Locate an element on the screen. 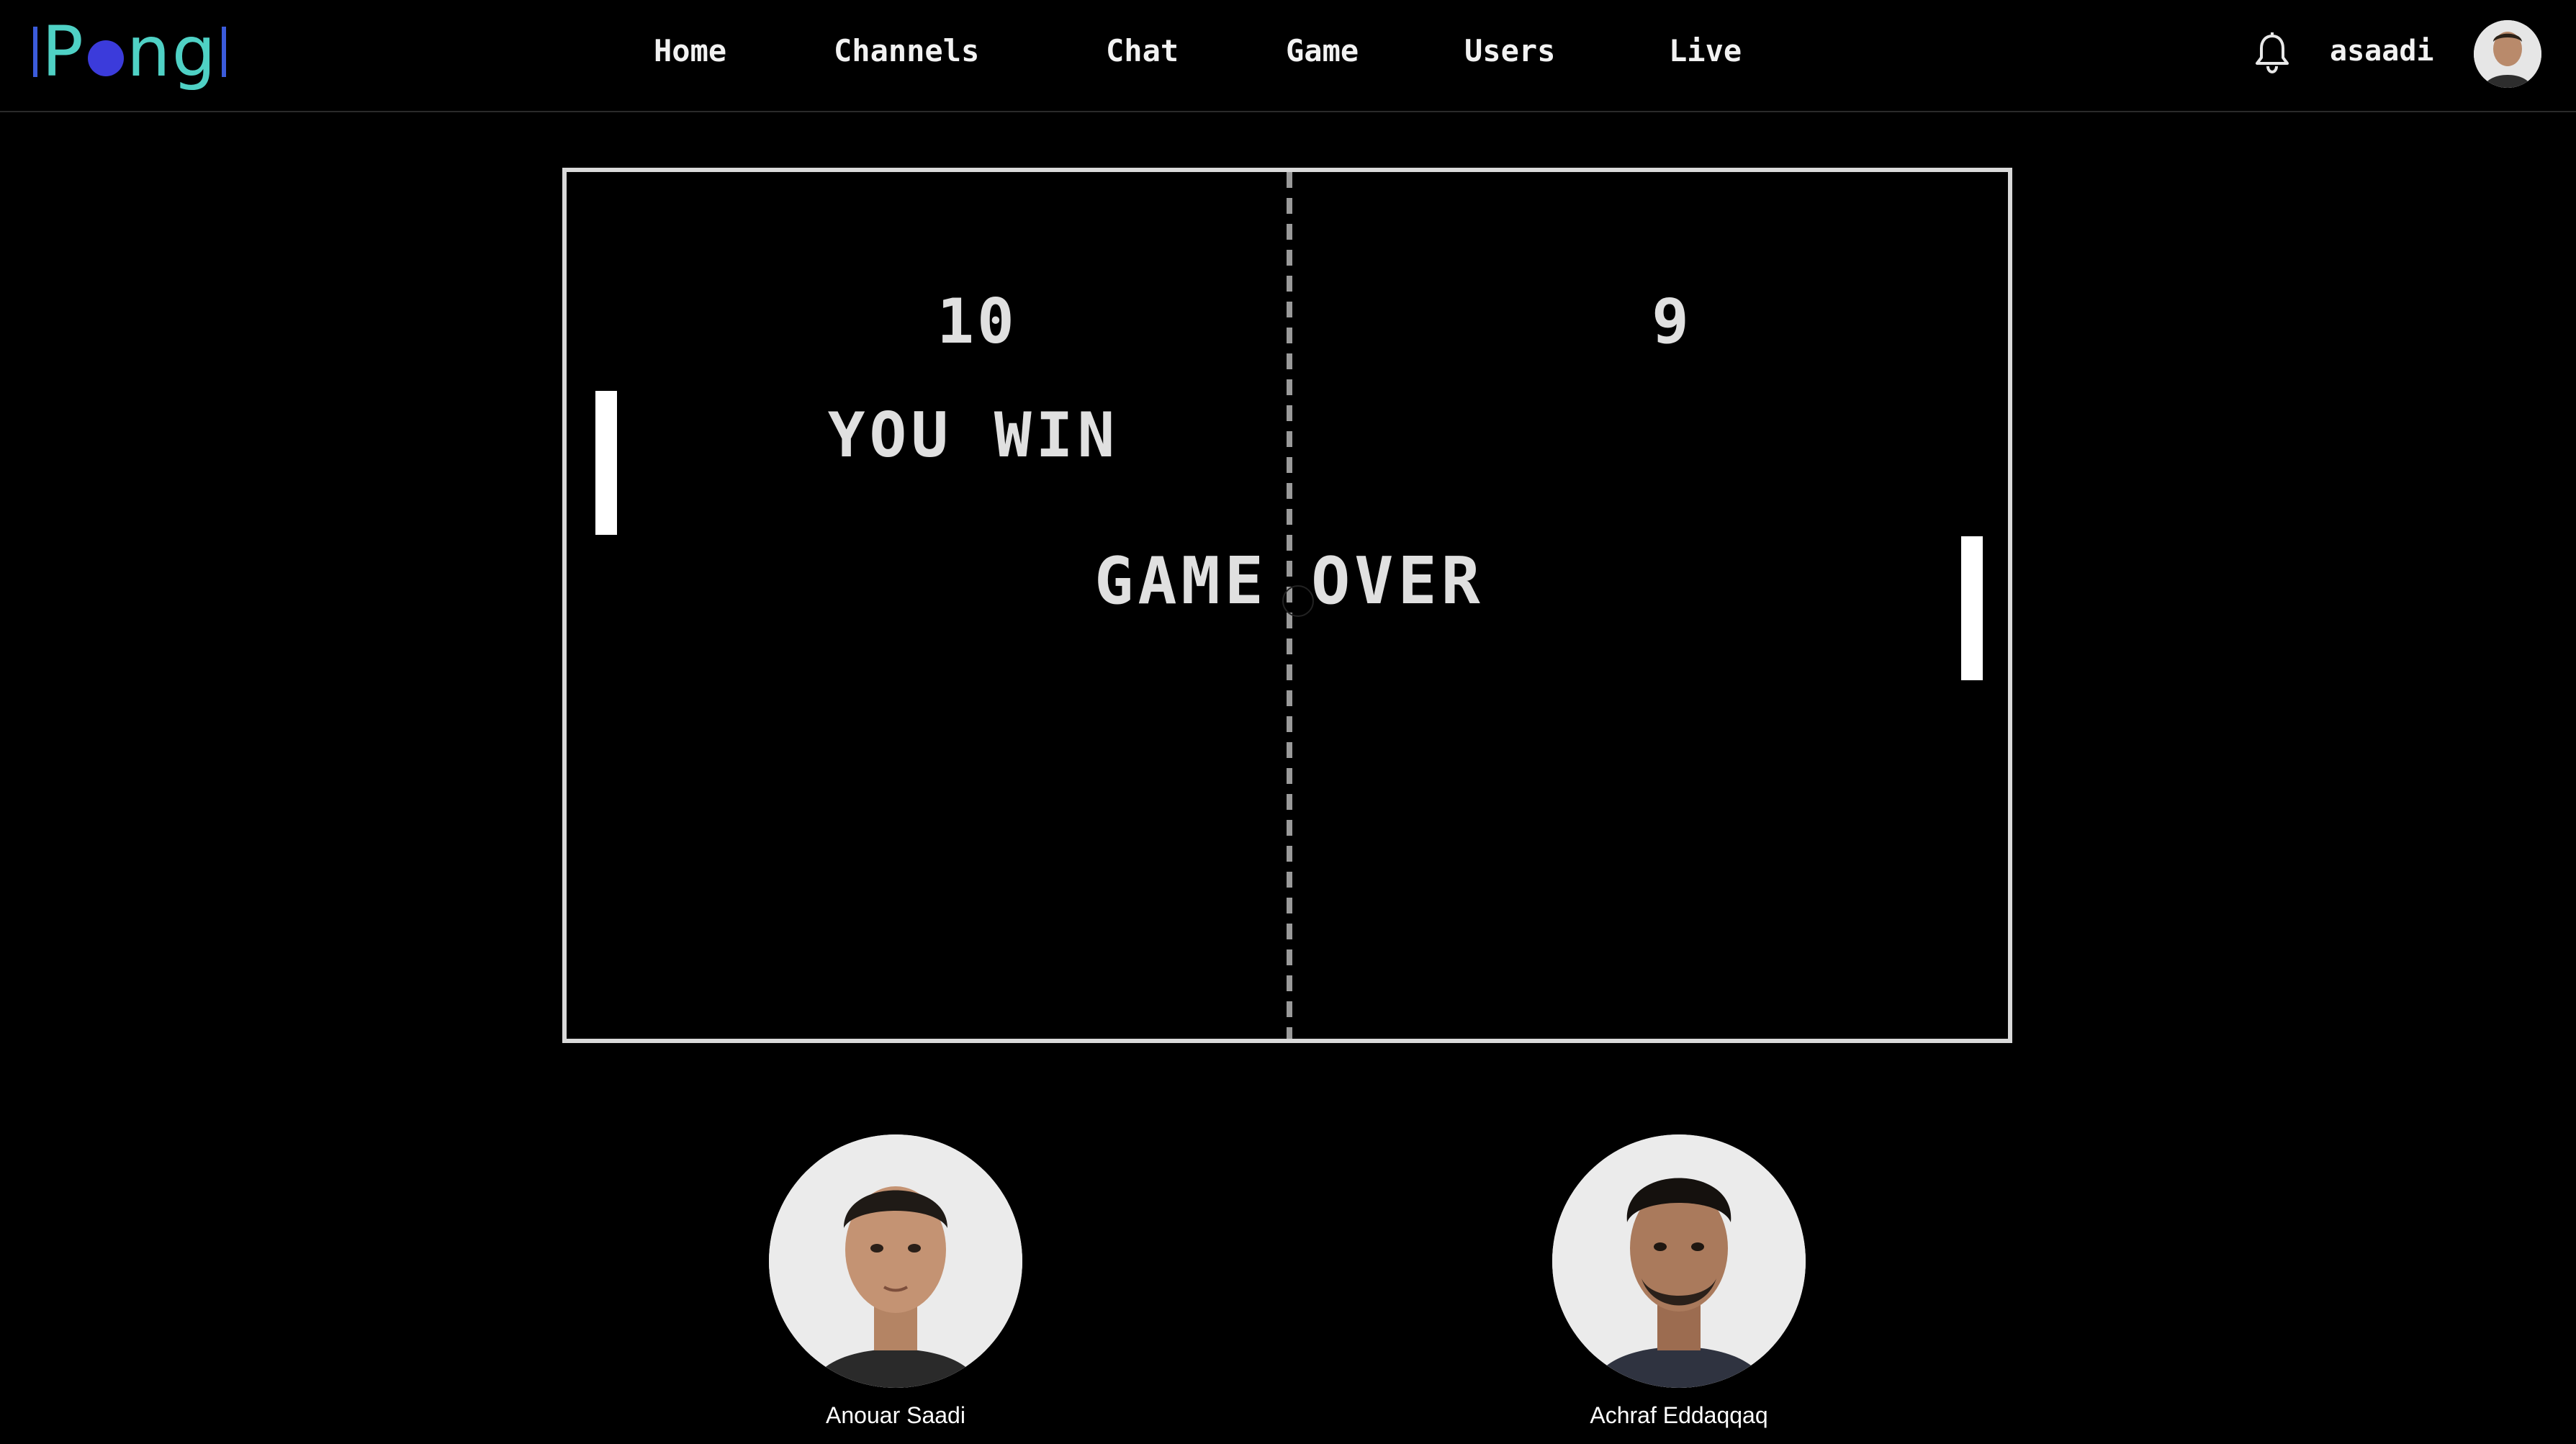 The width and height of the screenshot is (2576, 1444). nav-chat: Chat is located at coordinates (1142, 50).